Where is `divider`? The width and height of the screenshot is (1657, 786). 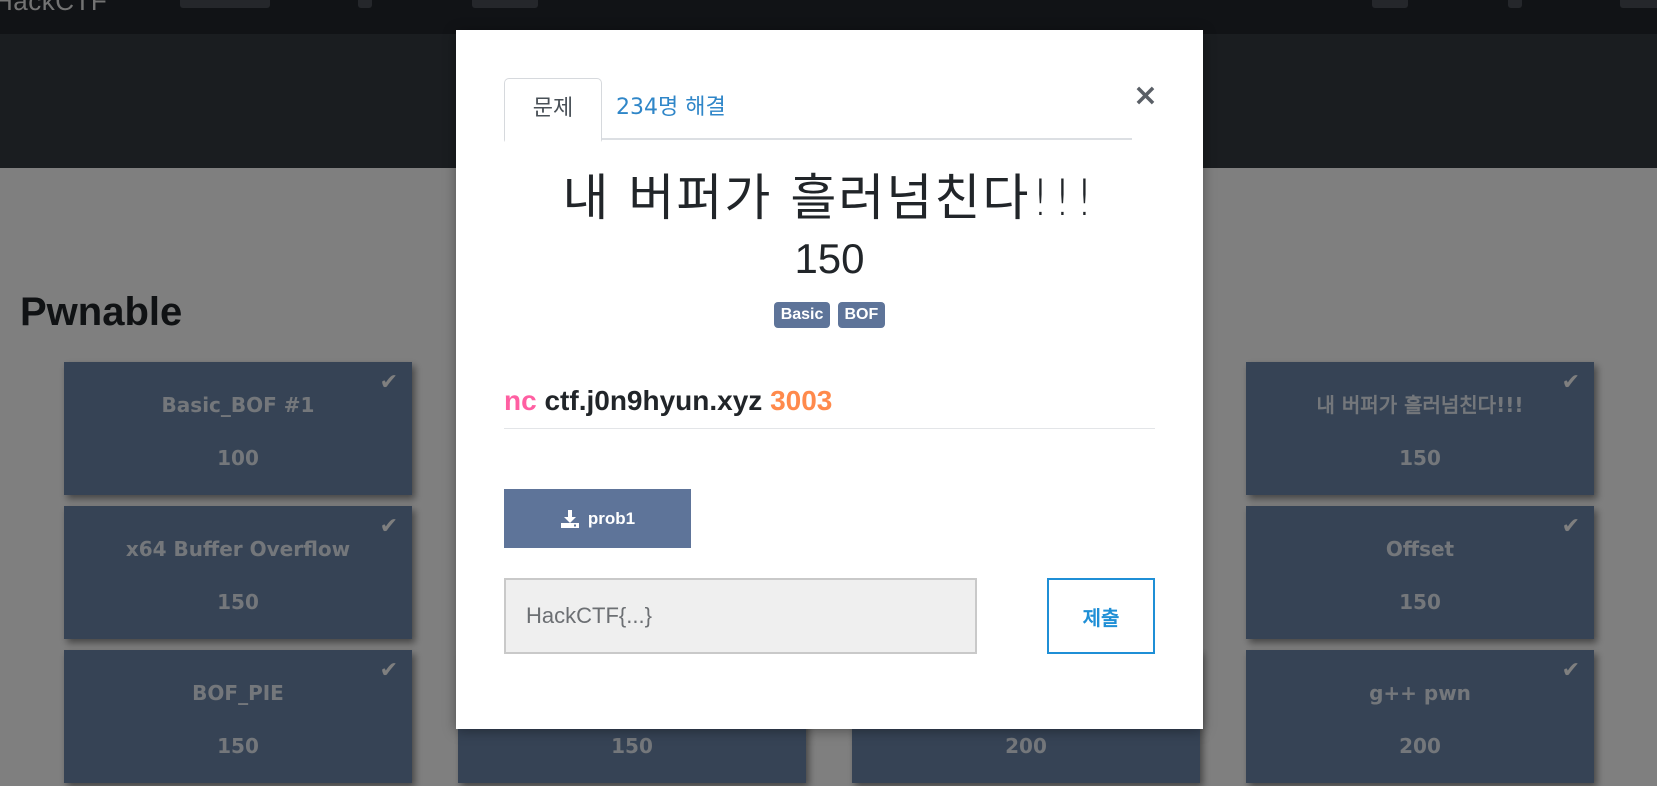 divider is located at coordinates (829, 428).